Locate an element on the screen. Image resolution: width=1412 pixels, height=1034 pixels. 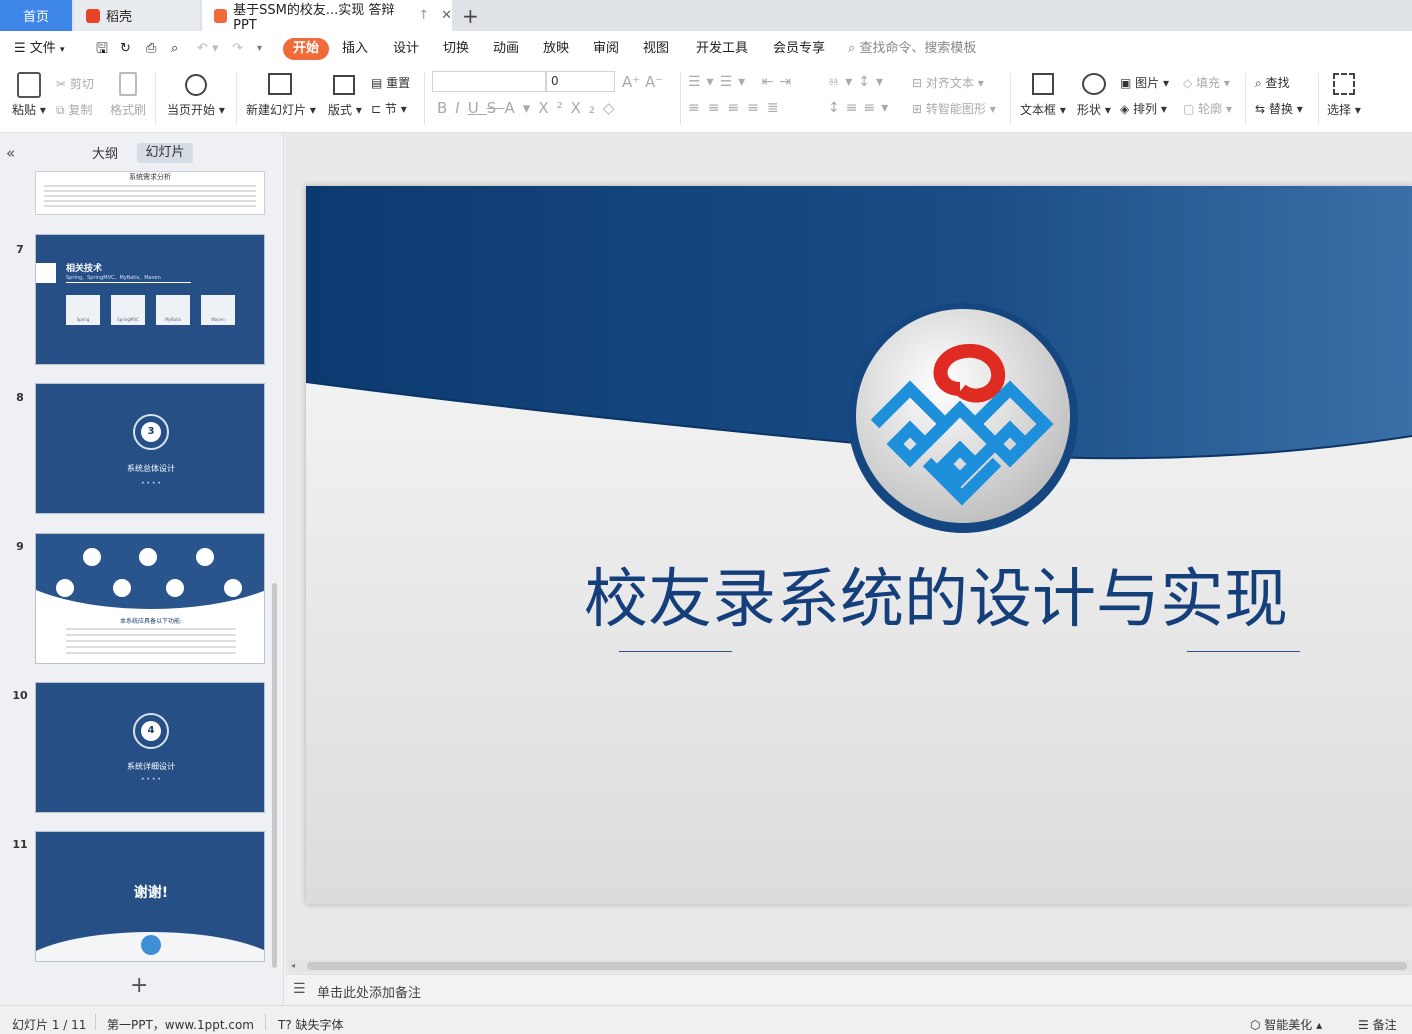
slide-number: 9 is located at coordinates (20, 546).